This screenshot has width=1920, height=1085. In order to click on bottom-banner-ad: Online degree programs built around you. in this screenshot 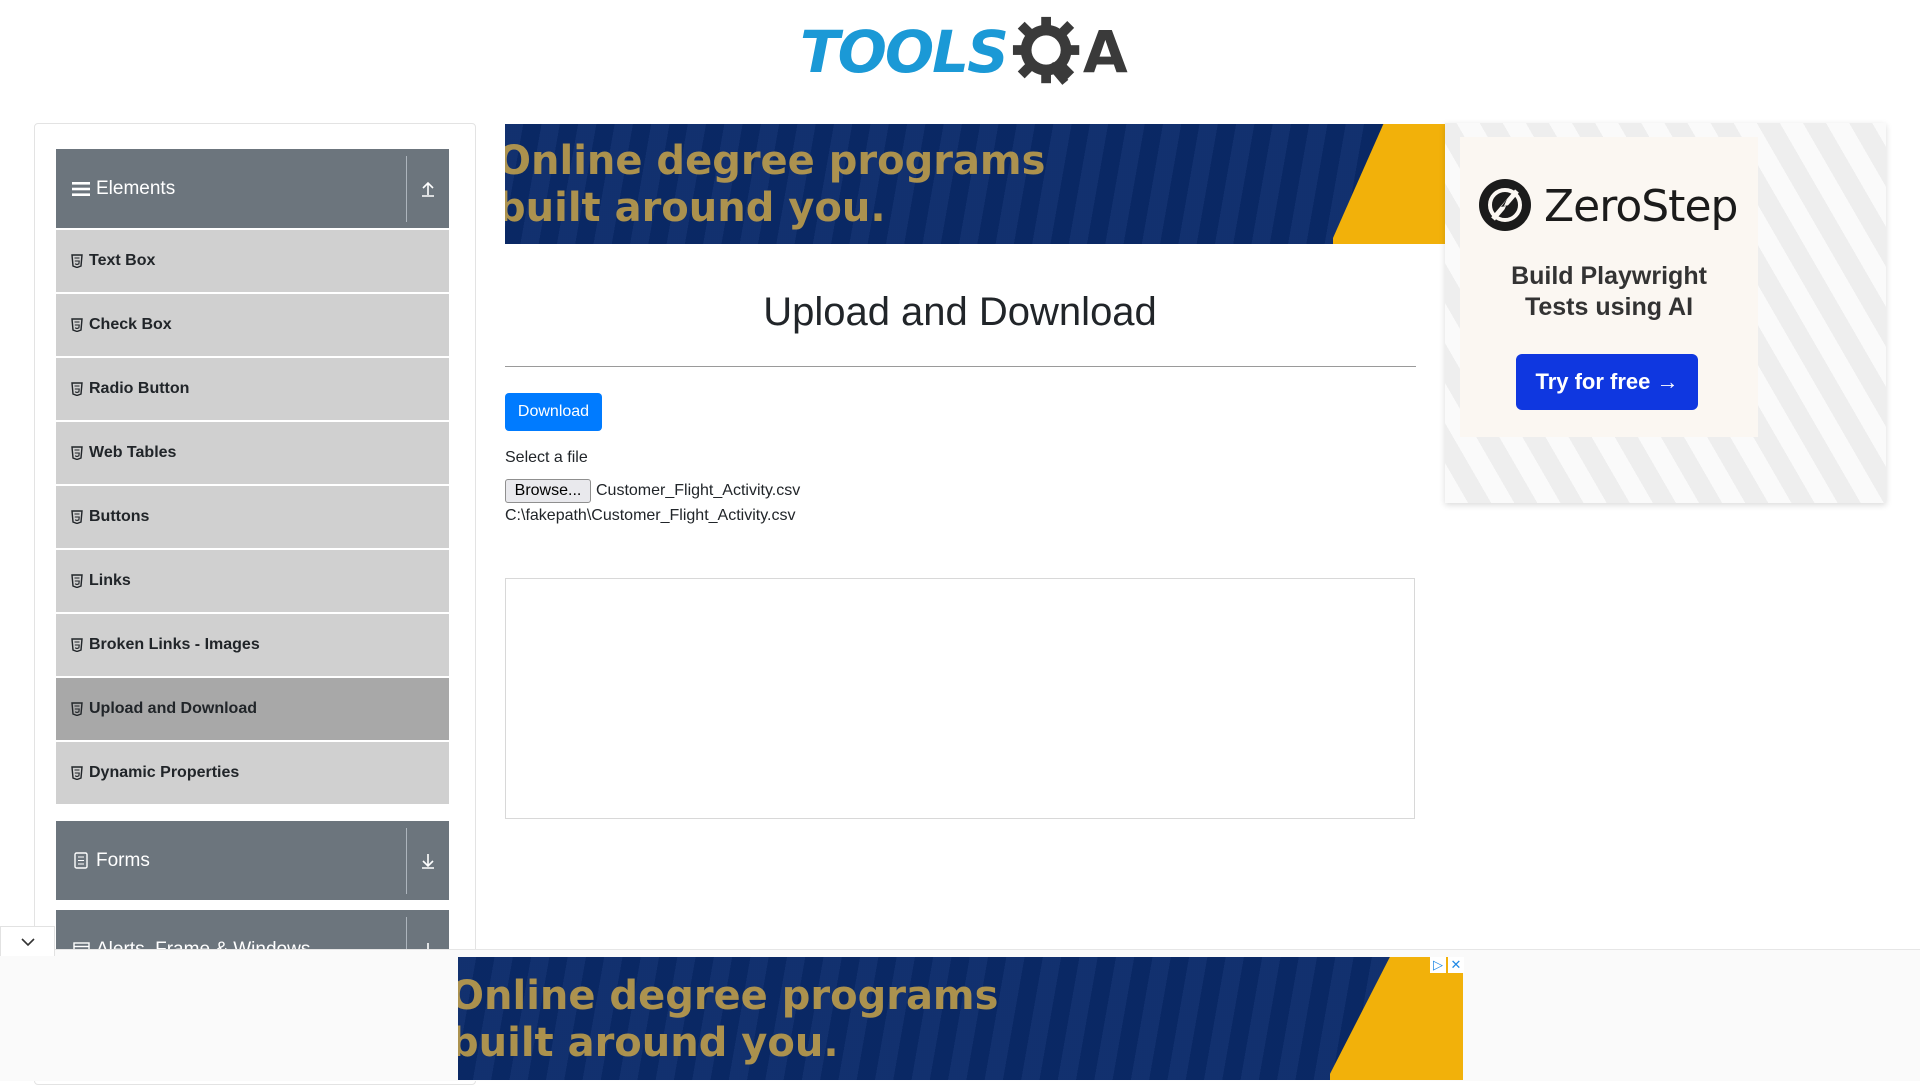, I will do `click(960, 1018)`.